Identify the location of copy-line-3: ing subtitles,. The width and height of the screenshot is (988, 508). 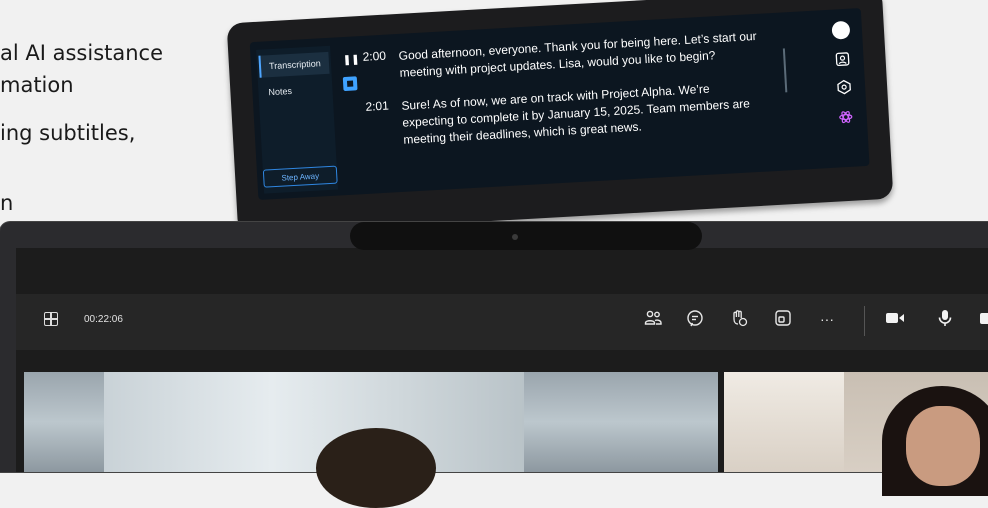
(68, 133).